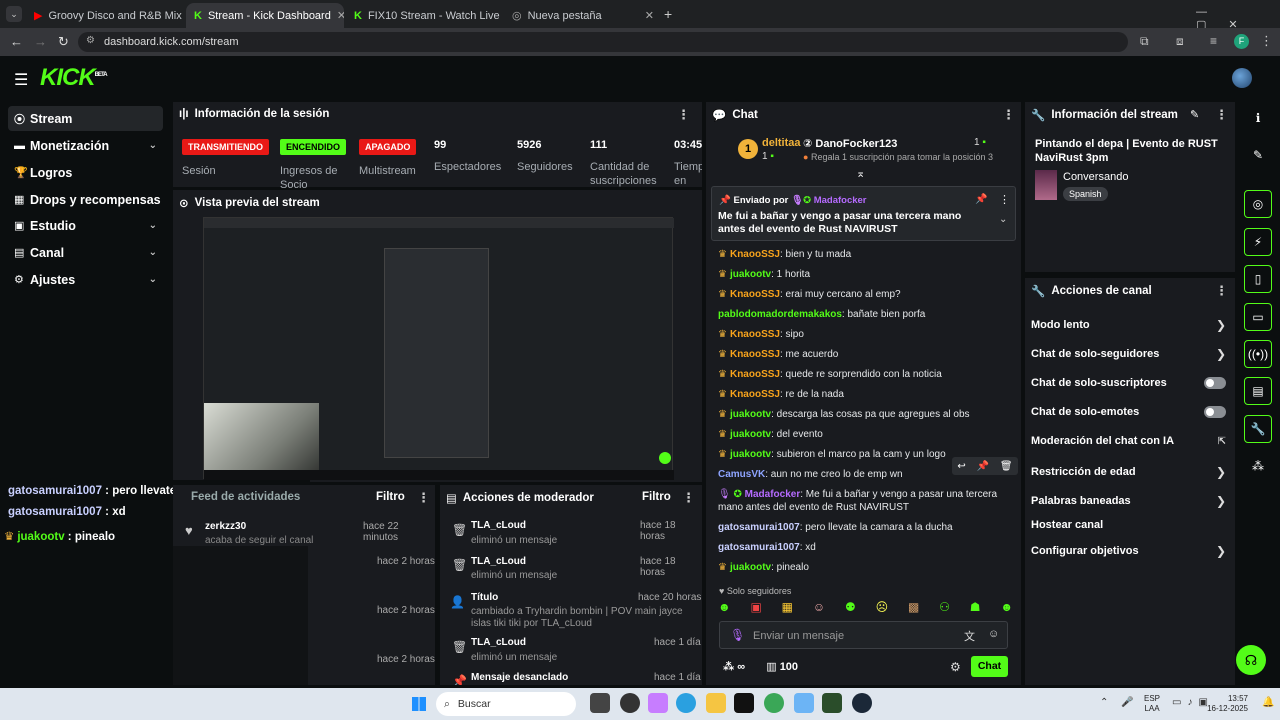  I want to click on edit-icon: ✎, so click(1194, 114).